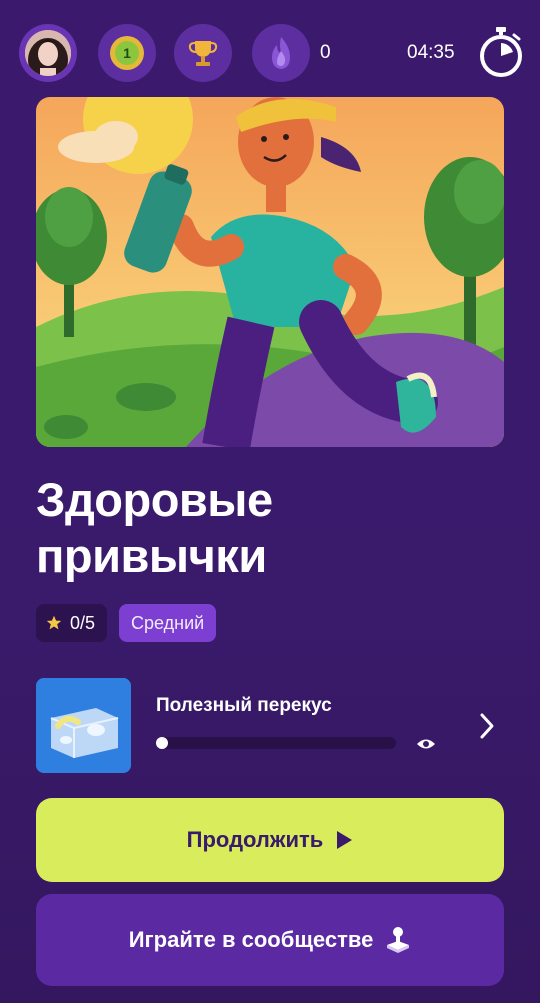  I want to click on lesson-thumbnail, so click(83, 725).